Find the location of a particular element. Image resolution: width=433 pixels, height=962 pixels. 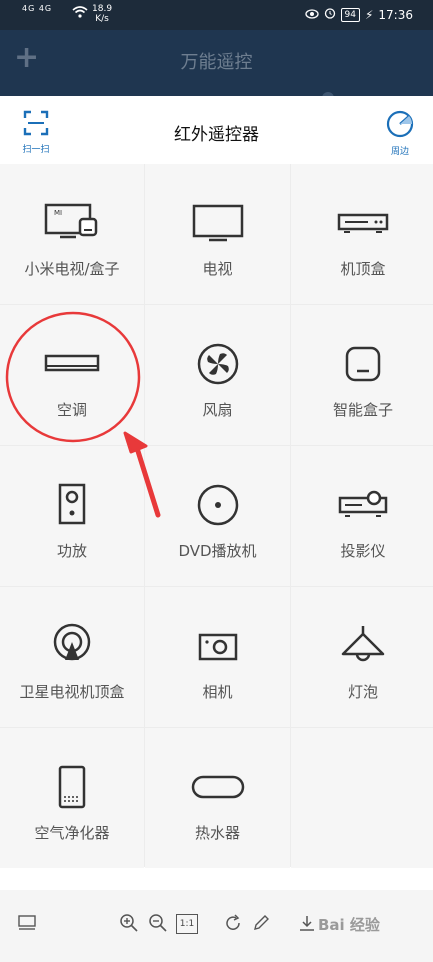

edit-icon is located at coordinates (261, 923).